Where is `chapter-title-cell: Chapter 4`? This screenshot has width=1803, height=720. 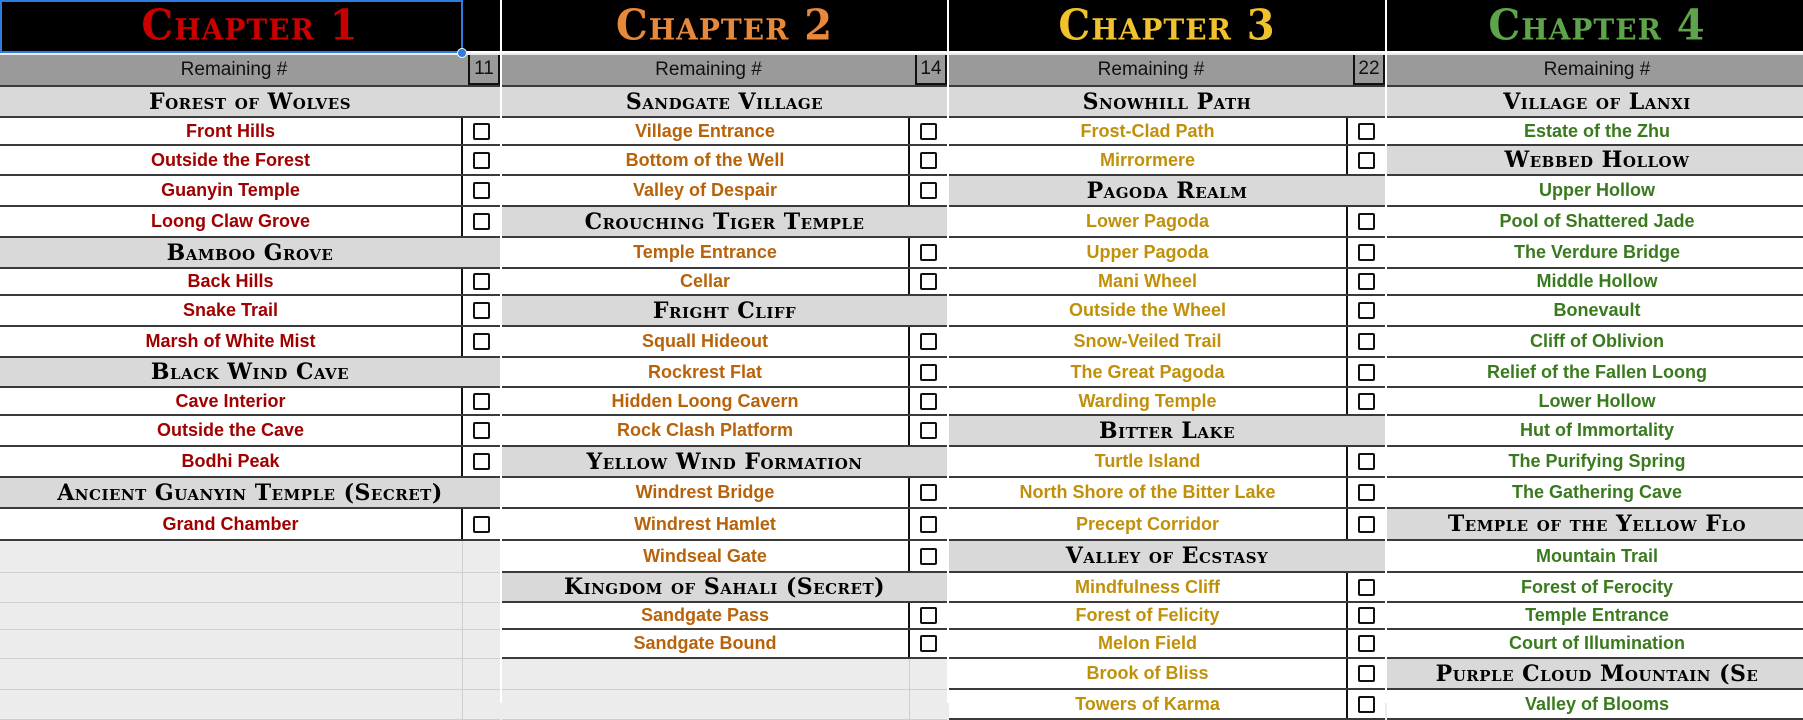
chapter-title-cell: Chapter 4 is located at coordinates (1595, 26).